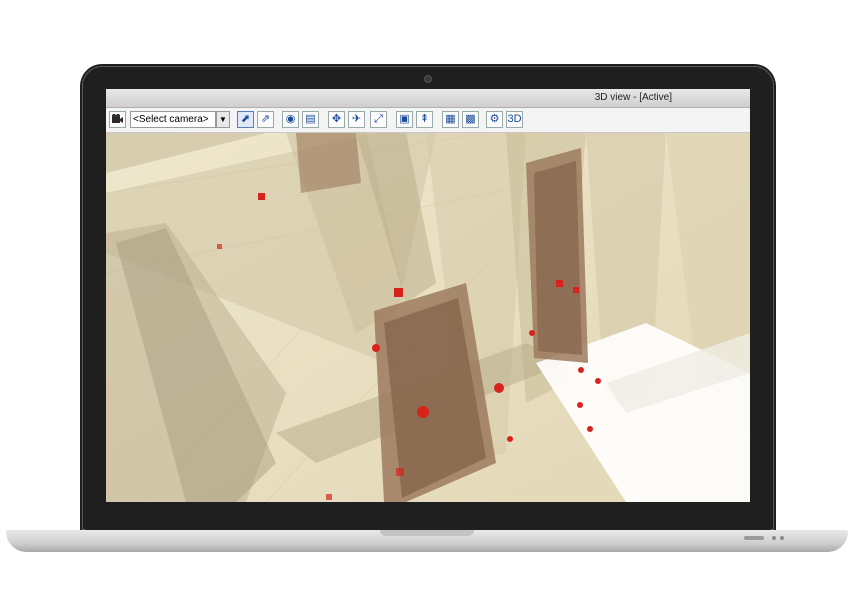  I want to click on section-icon: ▦, so click(450, 119).